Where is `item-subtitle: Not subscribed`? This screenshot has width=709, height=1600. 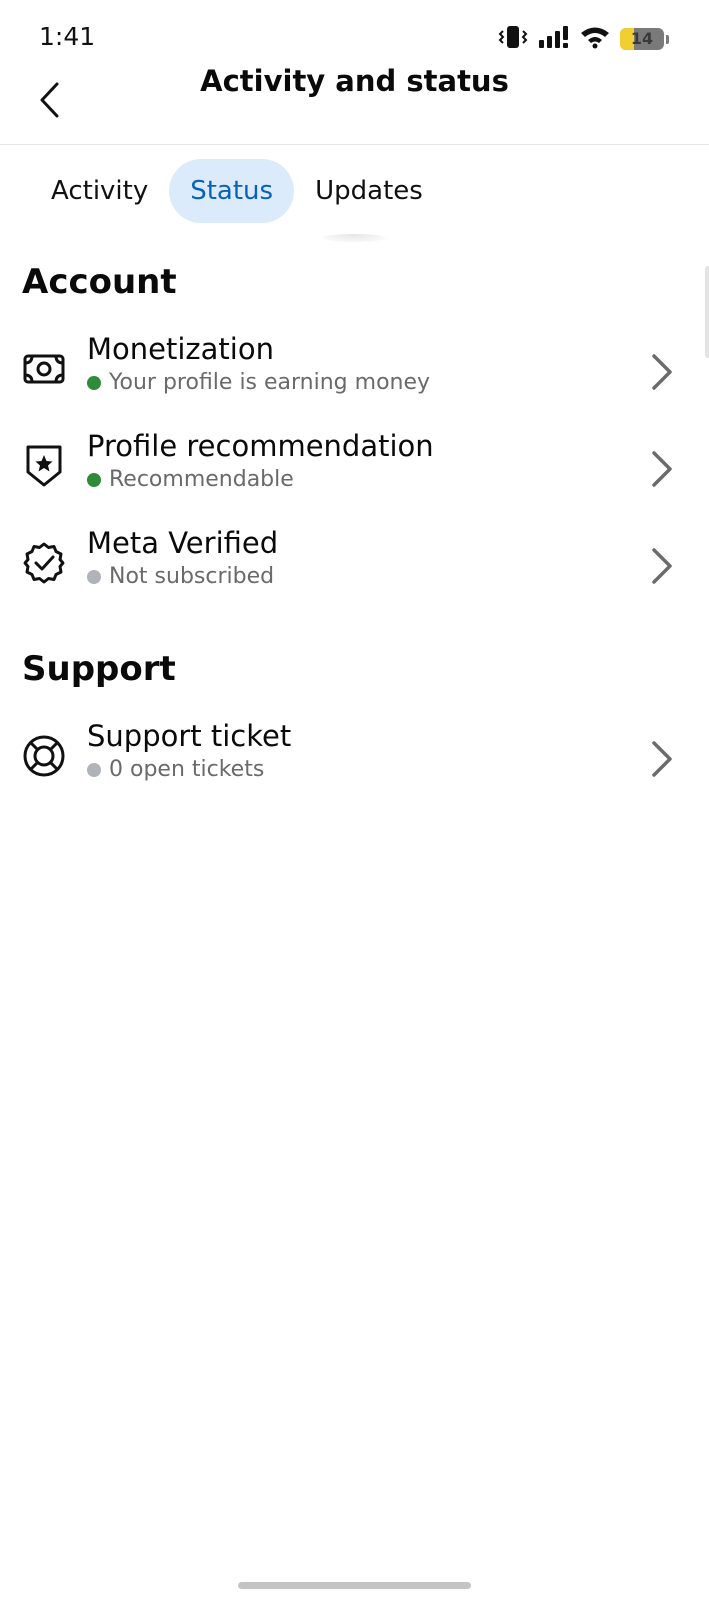
item-subtitle: Not subscribed is located at coordinates (180, 576).